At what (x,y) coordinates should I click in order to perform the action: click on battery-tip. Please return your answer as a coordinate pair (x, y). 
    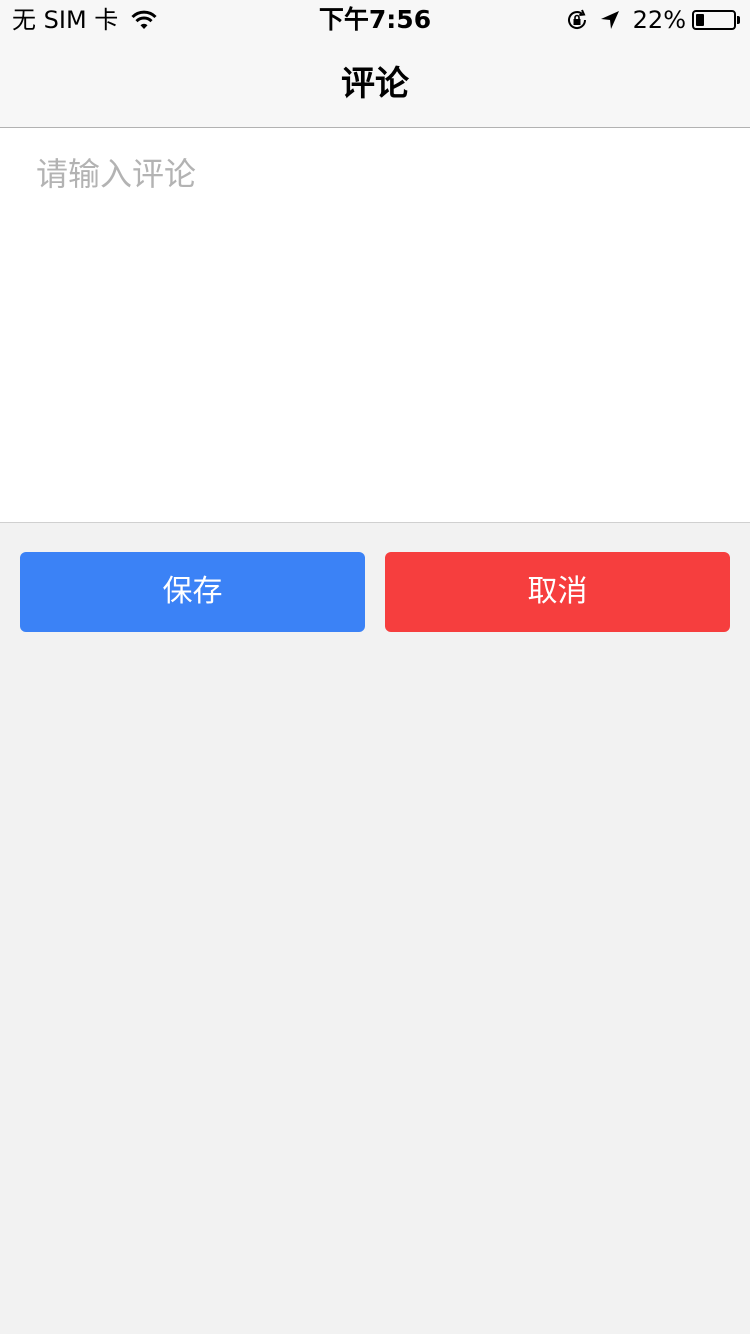
    Looking at the image, I should click on (738, 20).